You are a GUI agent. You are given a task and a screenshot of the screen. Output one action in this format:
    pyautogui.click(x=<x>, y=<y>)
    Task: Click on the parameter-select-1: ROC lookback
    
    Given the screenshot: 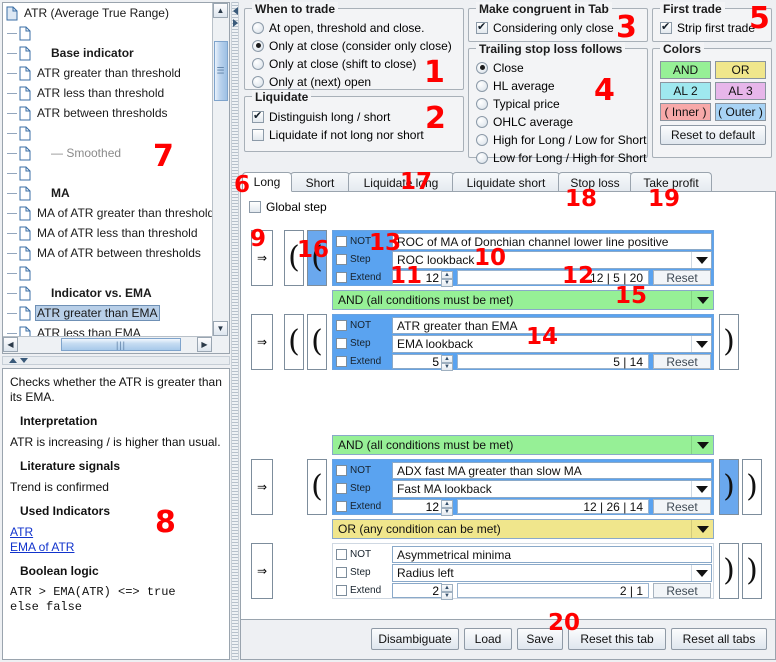 What is the action you would take?
    pyautogui.click(x=552, y=260)
    